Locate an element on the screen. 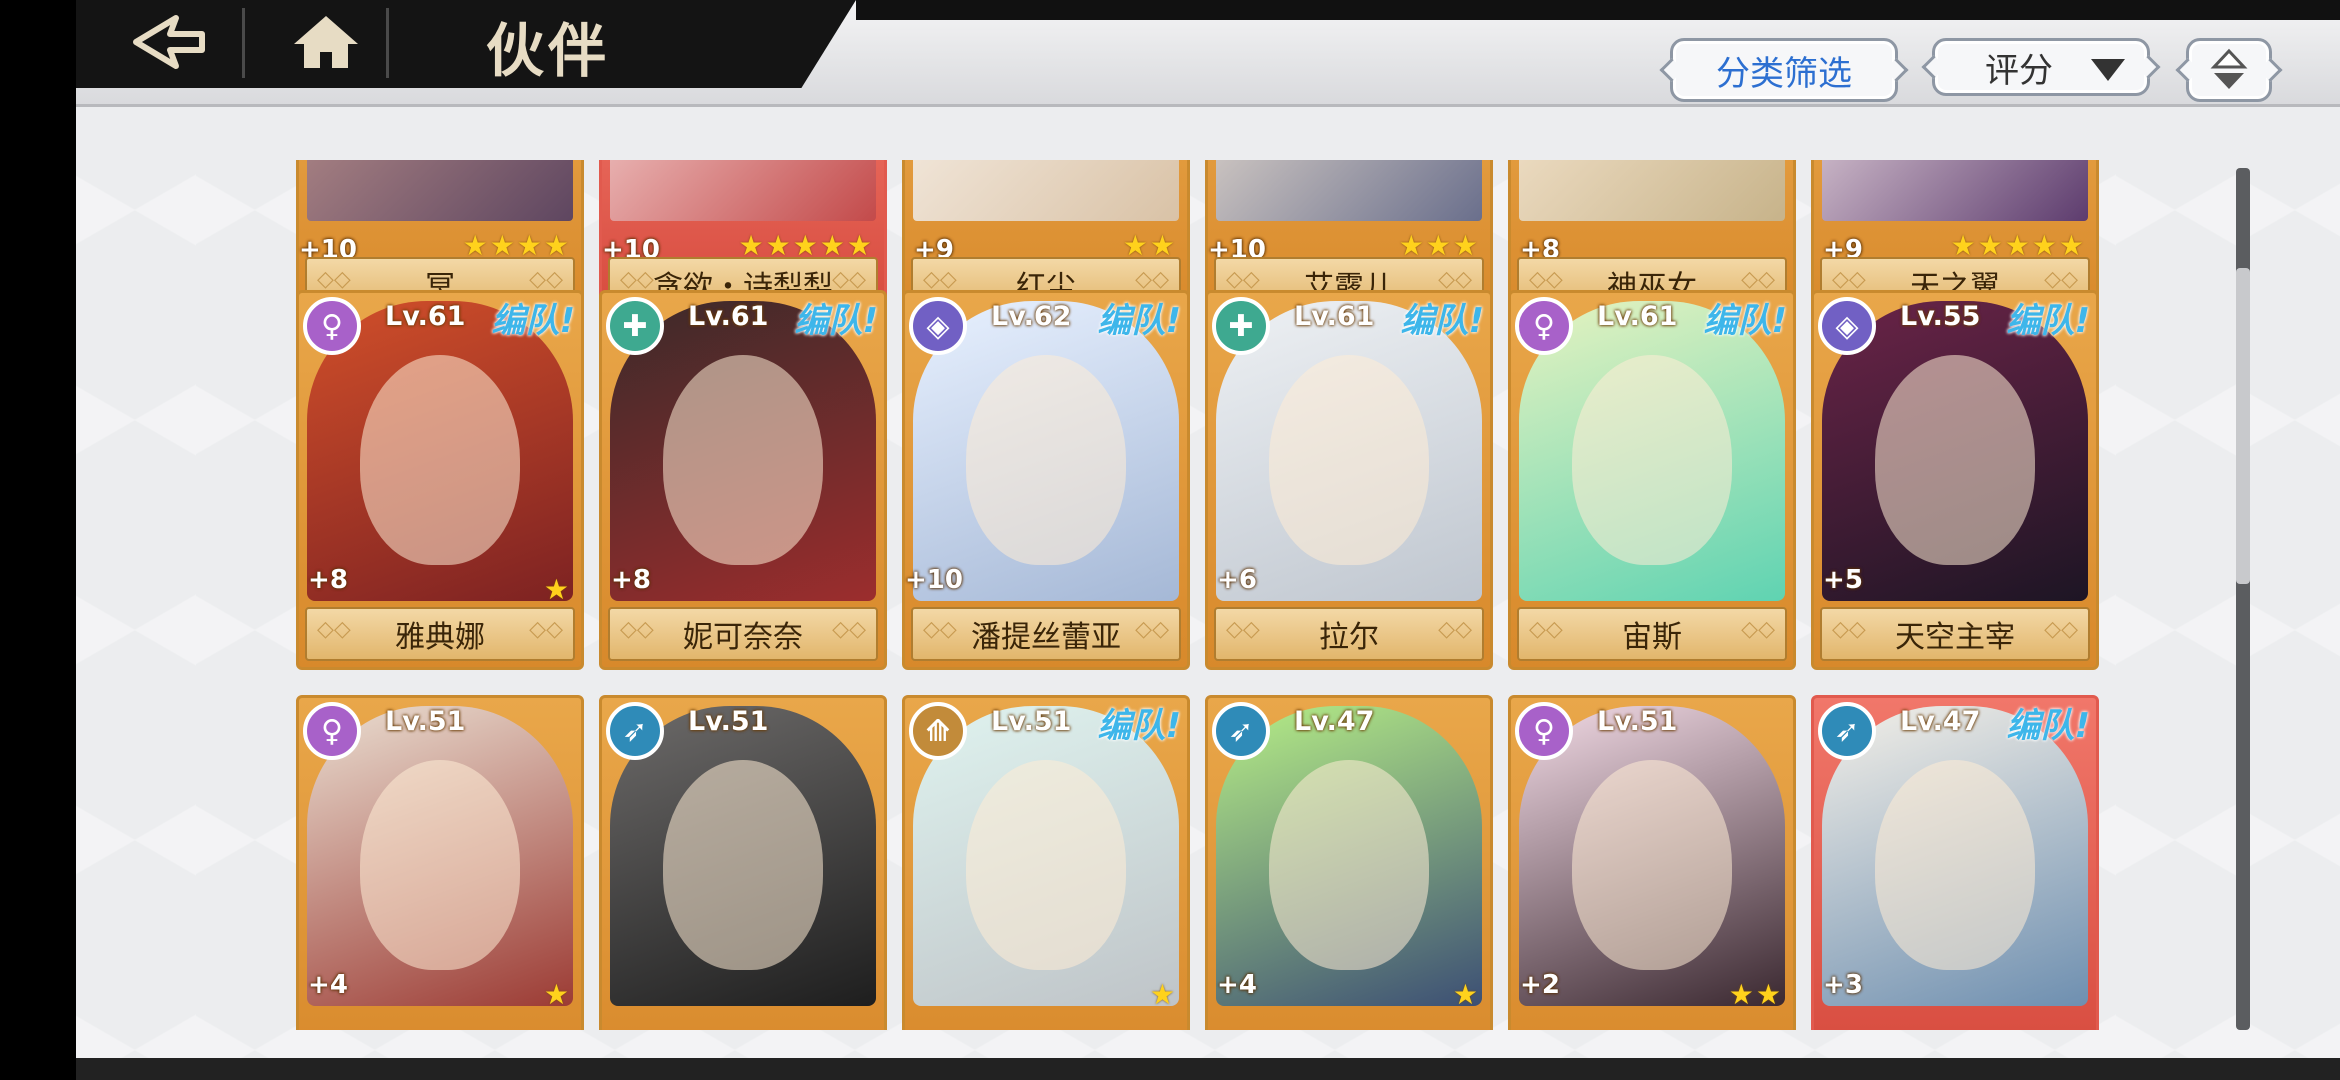 The image size is (2340, 1080). level-label: Lv.55 is located at coordinates (1940, 316).